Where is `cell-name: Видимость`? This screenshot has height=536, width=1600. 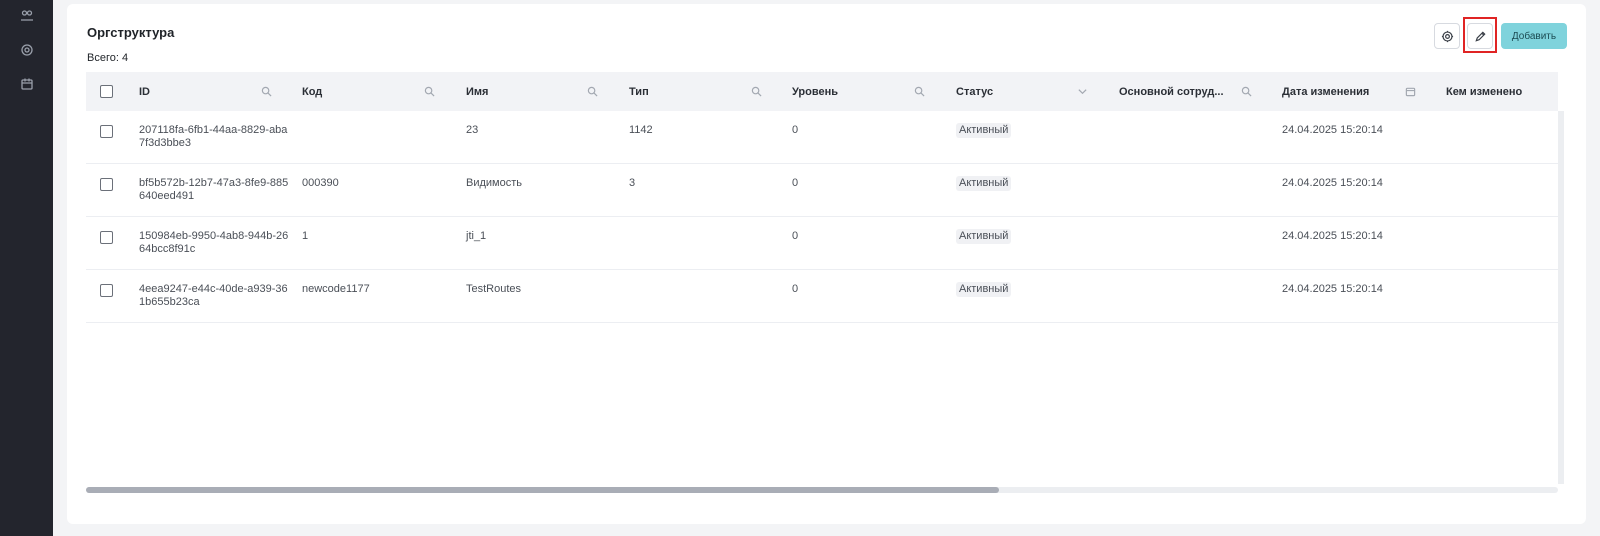
cell-name: Видимость is located at coordinates (494, 183).